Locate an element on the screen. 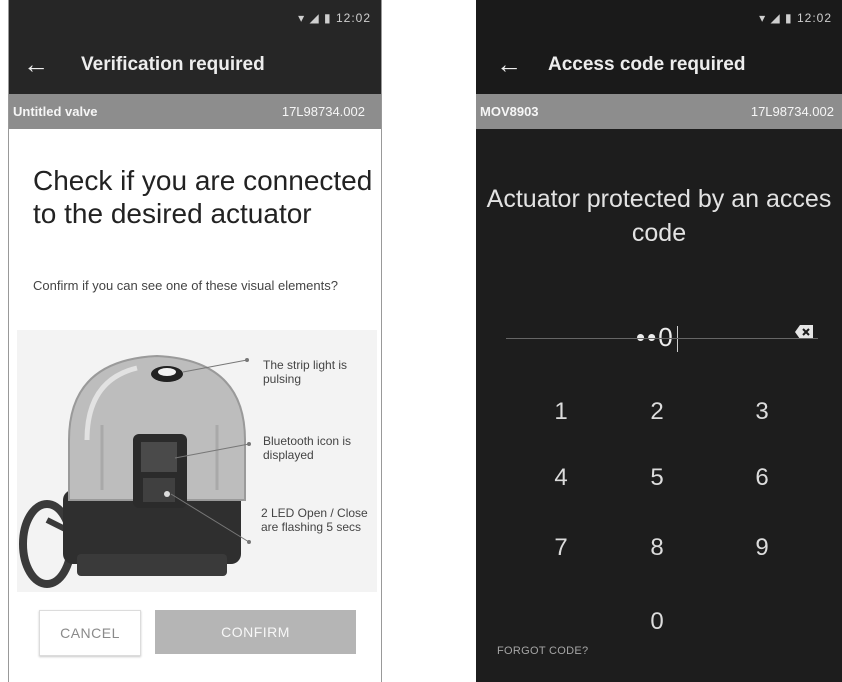  cancel-button: CANCEL is located at coordinates (90, 633).